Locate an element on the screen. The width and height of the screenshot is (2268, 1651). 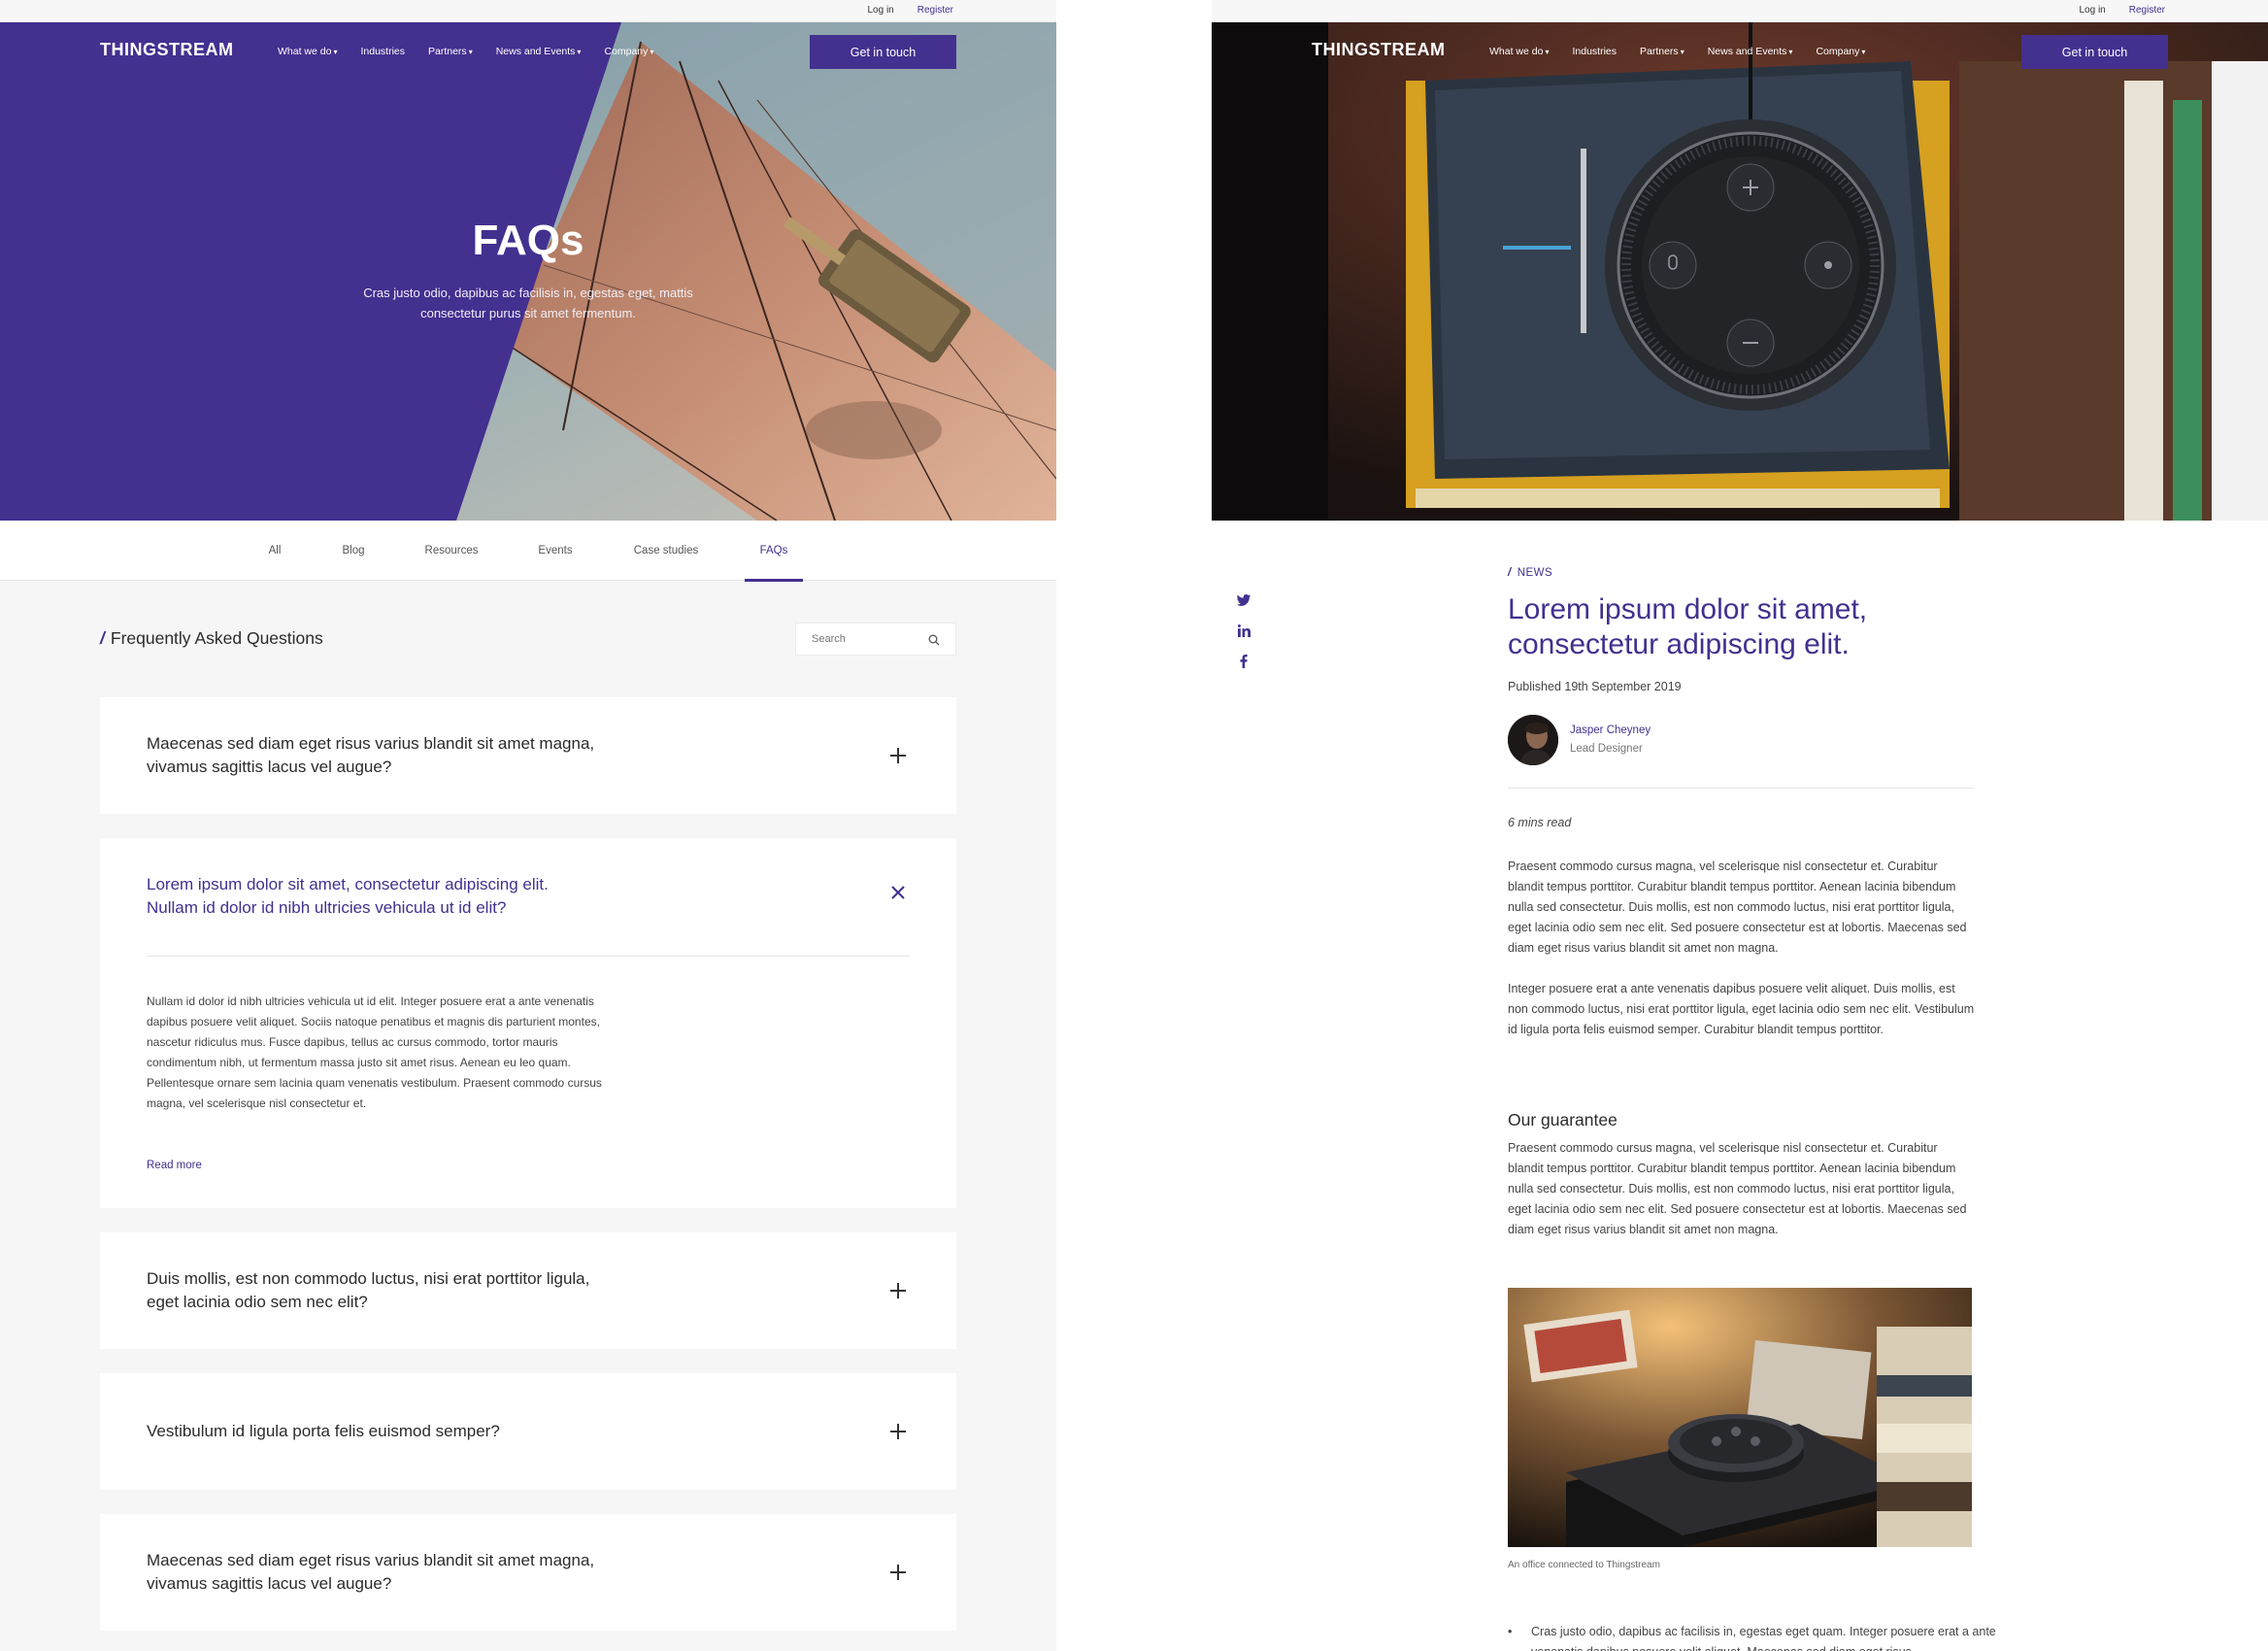
avatar is located at coordinates (1533, 740).